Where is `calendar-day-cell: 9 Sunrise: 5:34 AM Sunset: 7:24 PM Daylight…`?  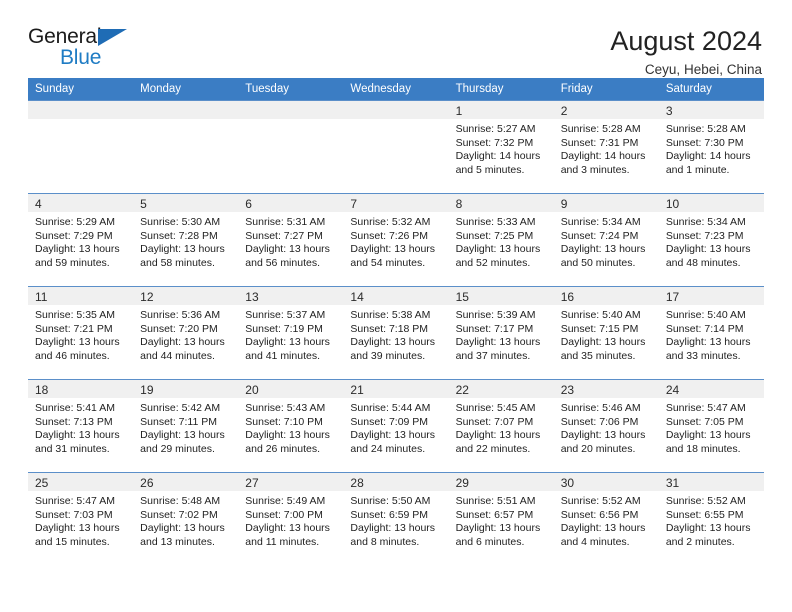 calendar-day-cell: 9 Sunrise: 5:34 AM Sunset: 7:24 PM Daylight… is located at coordinates (606, 240).